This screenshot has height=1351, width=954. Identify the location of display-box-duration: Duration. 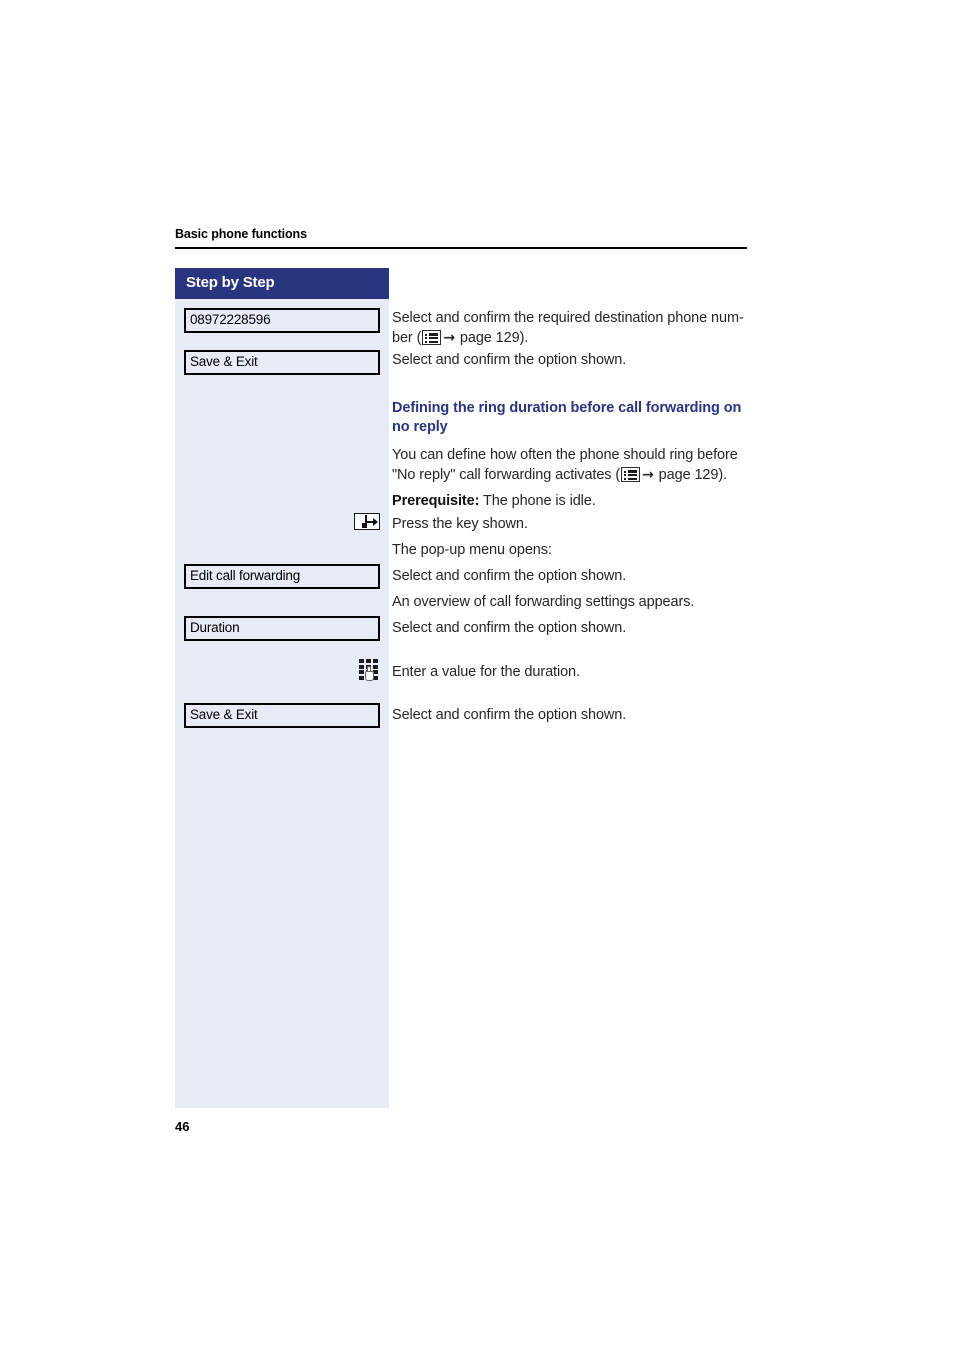
(282, 628).